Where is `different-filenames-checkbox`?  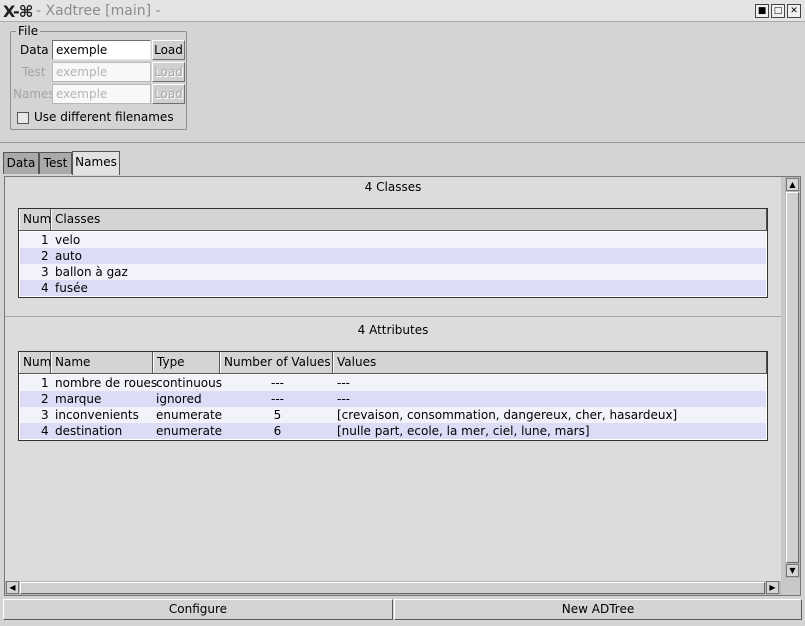
different-filenames-checkbox is located at coordinates (23, 118).